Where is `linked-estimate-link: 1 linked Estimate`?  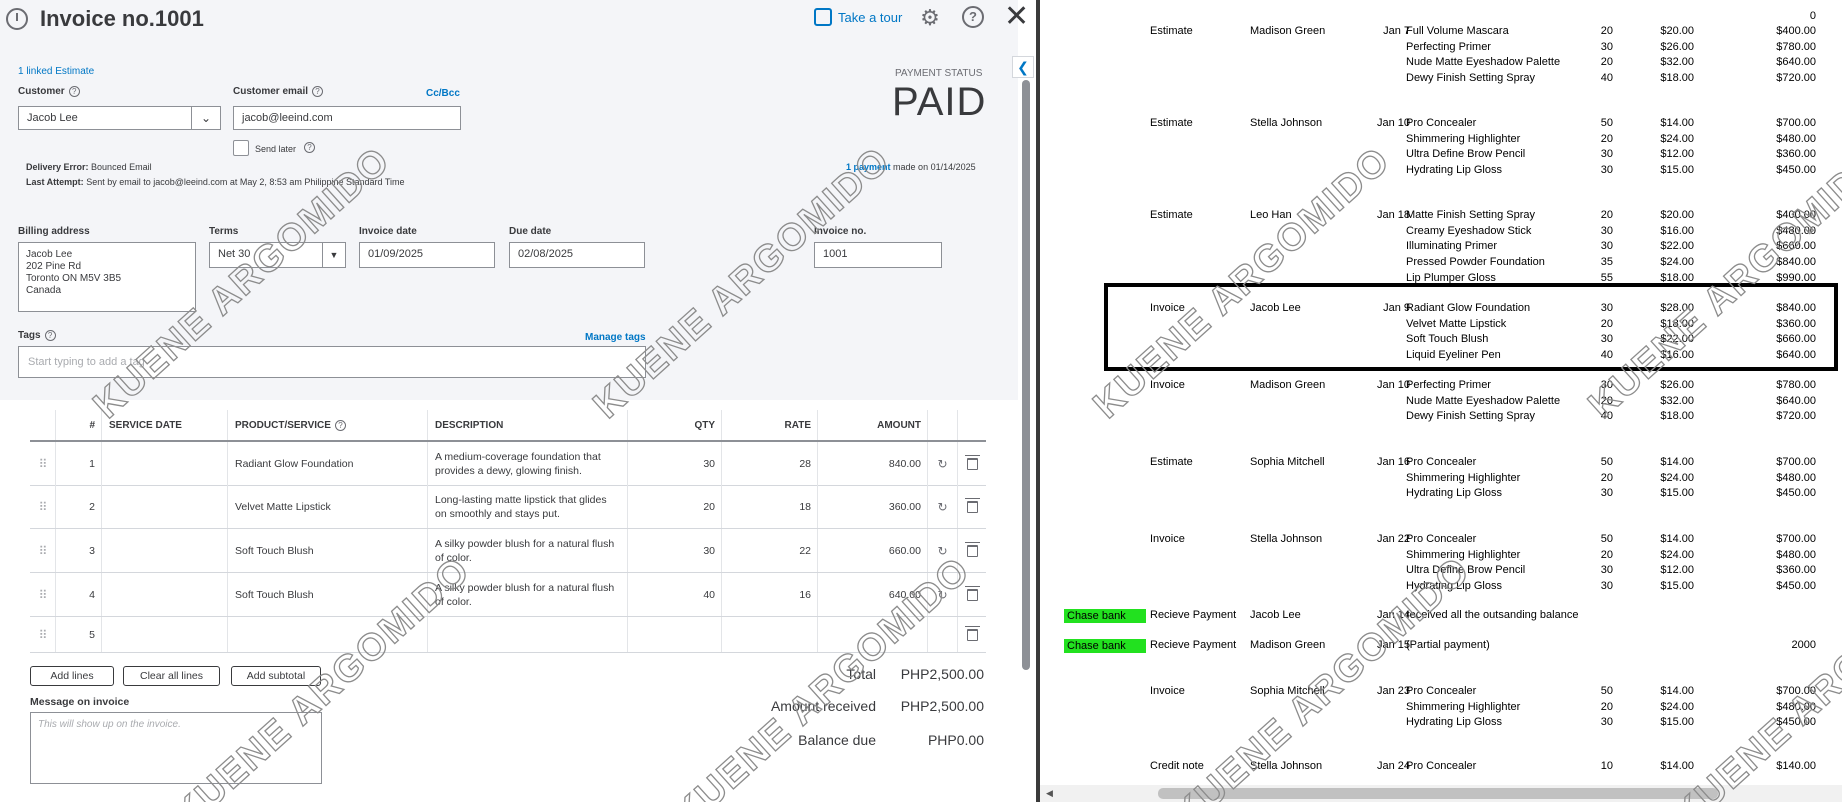
linked-estimate-link: 1 linked Estimate is located at coordinates (56, 71).